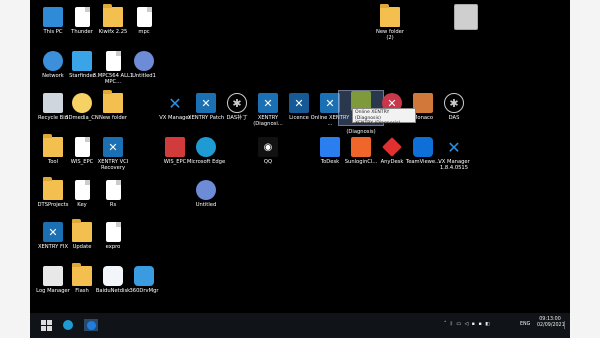 The height and width of the screenshot is (338, 600). I want to click on dmedia-icon, so click(82, 103).